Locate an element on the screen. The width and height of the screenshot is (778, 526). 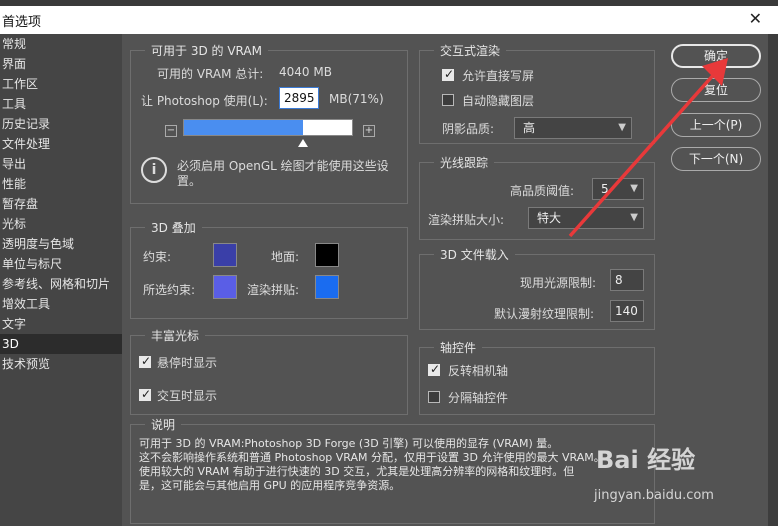
vram-legend: 可用于 3D 的 VRAM is located at coordinates (206, 50).